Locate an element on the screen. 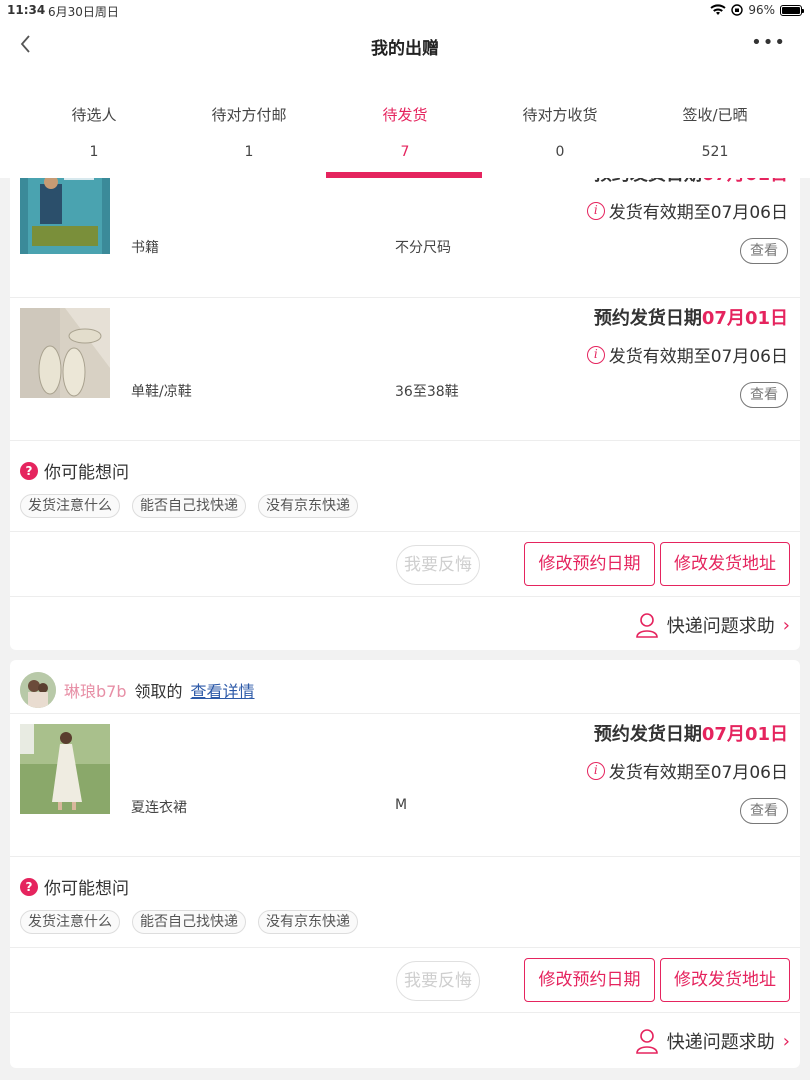  tab-label: 待对方收货 is located at coordinates (560, 115).